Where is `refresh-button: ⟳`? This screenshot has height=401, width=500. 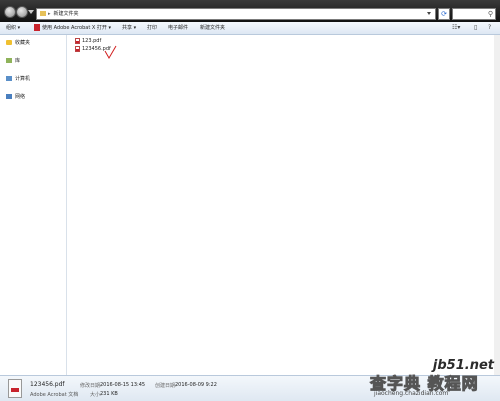 refresh-button: ⟳ is located at coordinates (444, 14).